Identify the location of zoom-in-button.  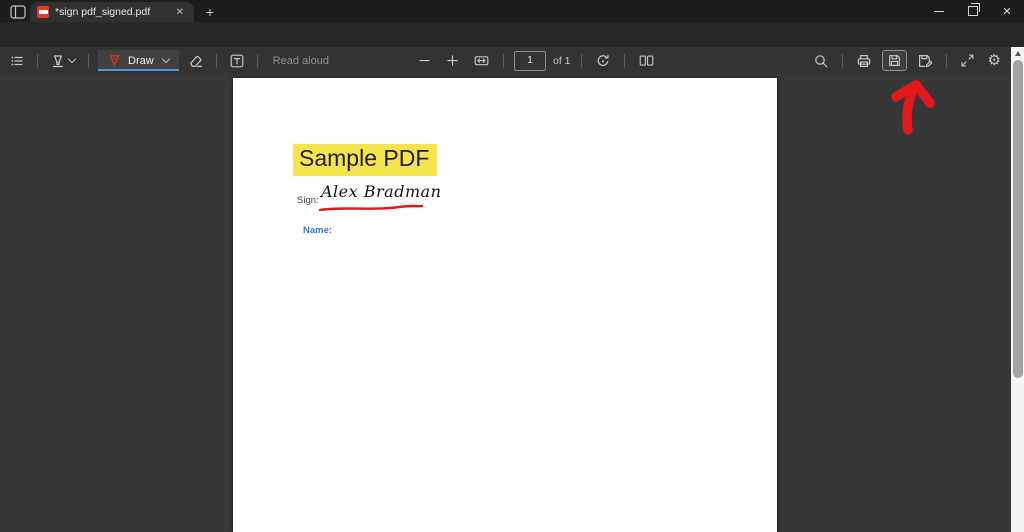
(452, 60).